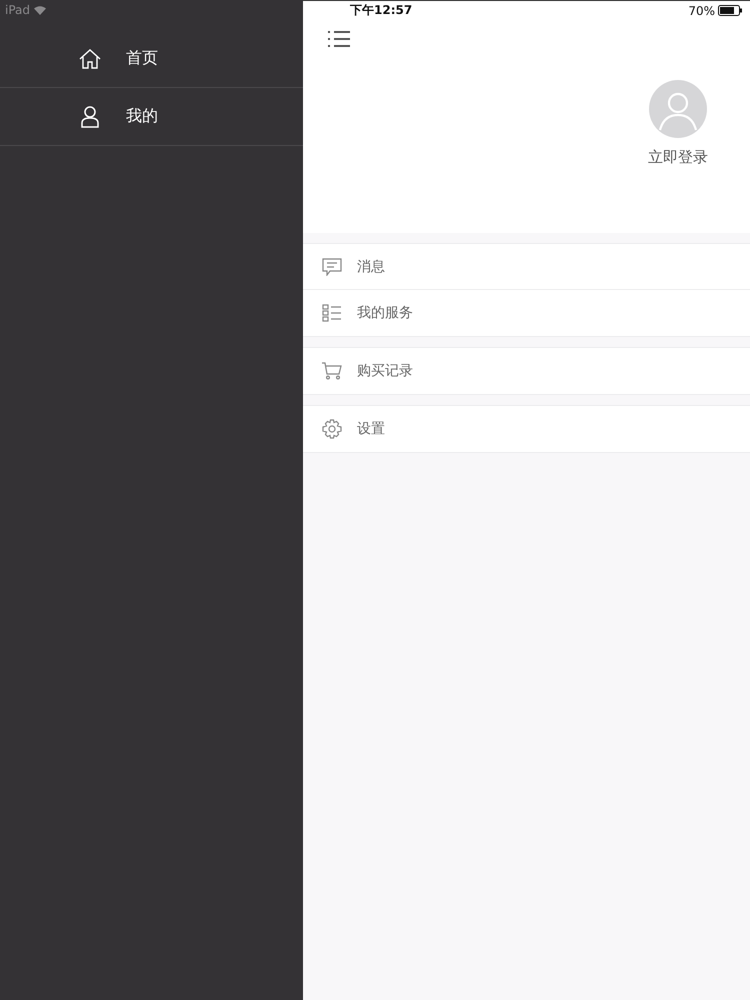 This screenshot has height=1000, width=750. What do you see at coordinates (730, 10) in the screenshot?
I see `battery-icon` at bounding box center [730, 10].